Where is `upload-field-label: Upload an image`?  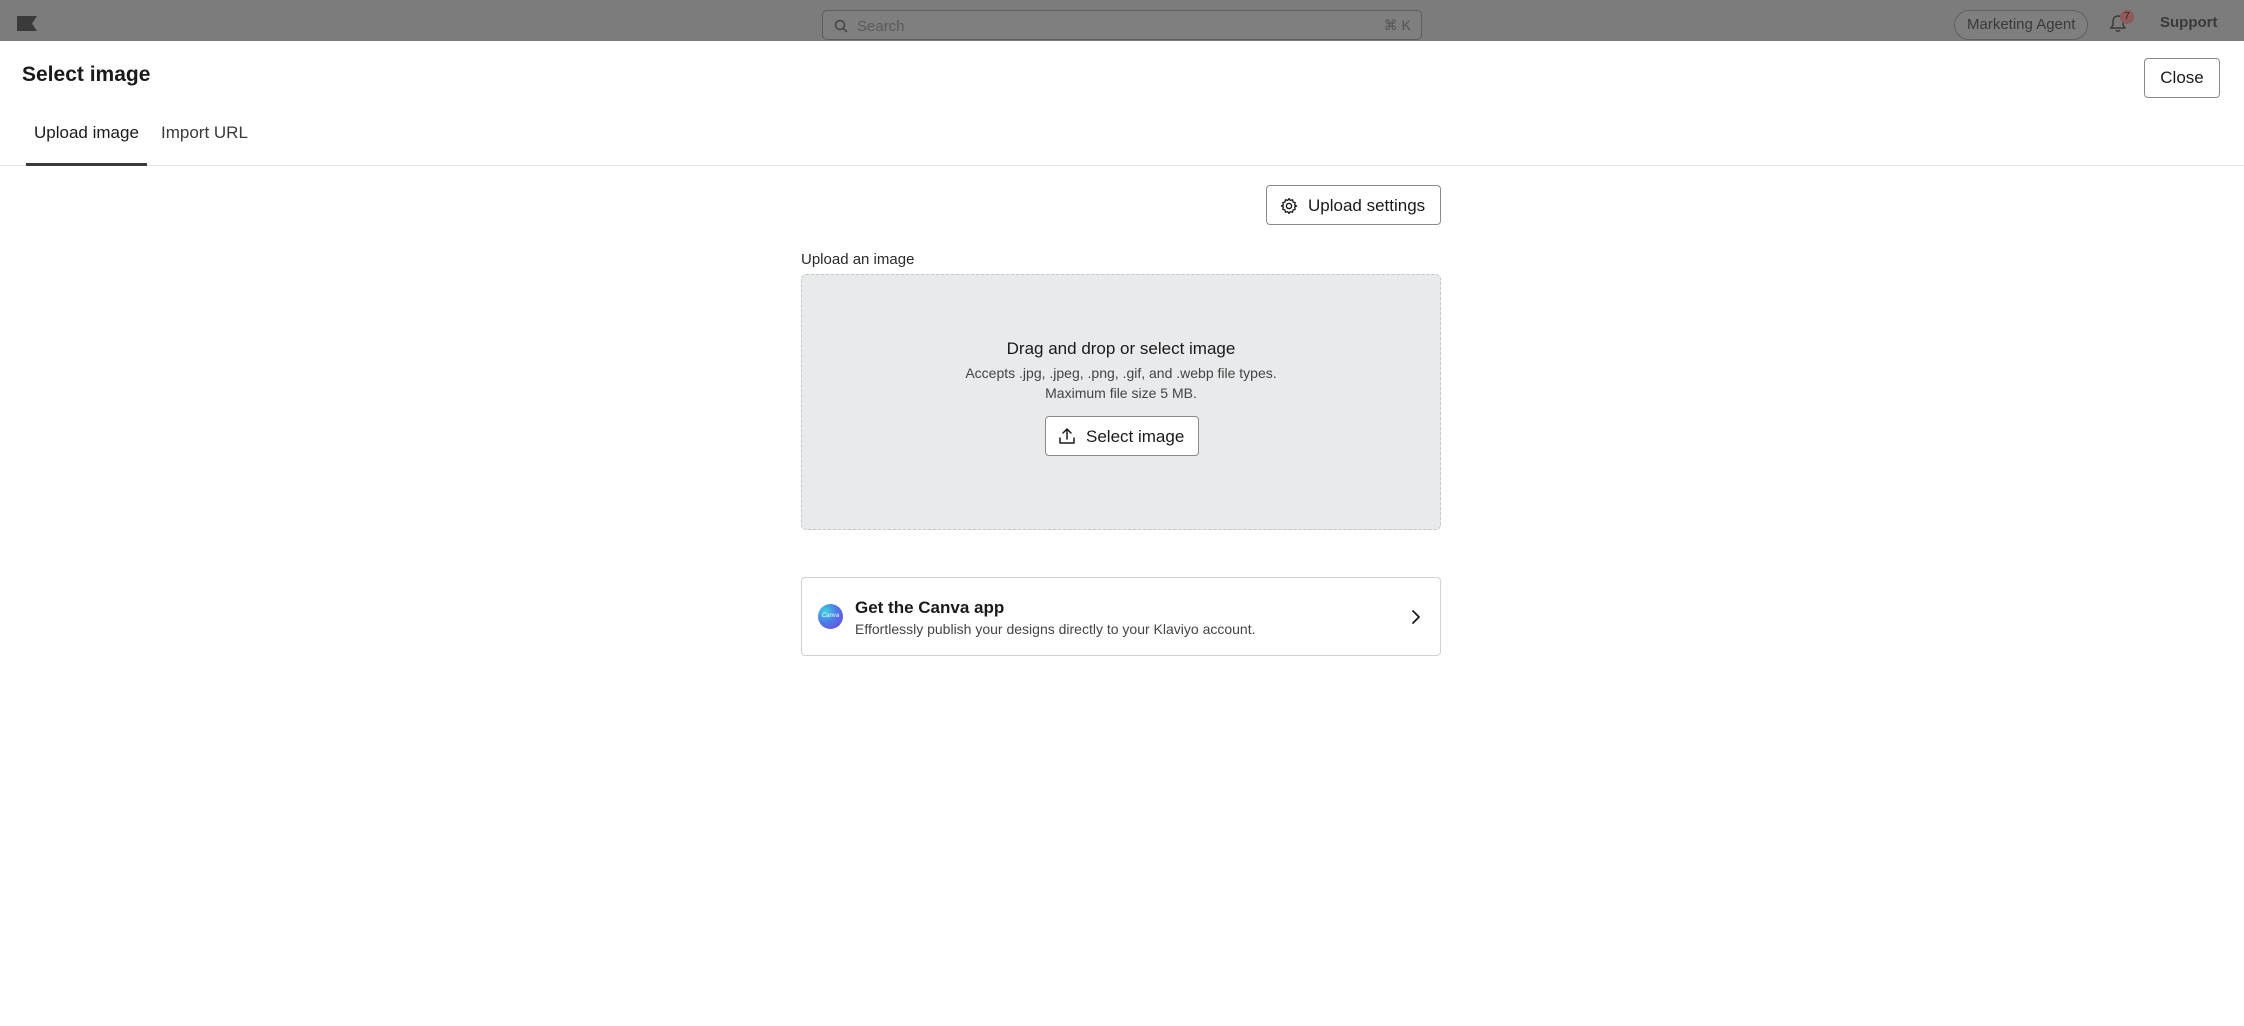
upload-field-label: Upload an image is located at coordinates (858, 259).